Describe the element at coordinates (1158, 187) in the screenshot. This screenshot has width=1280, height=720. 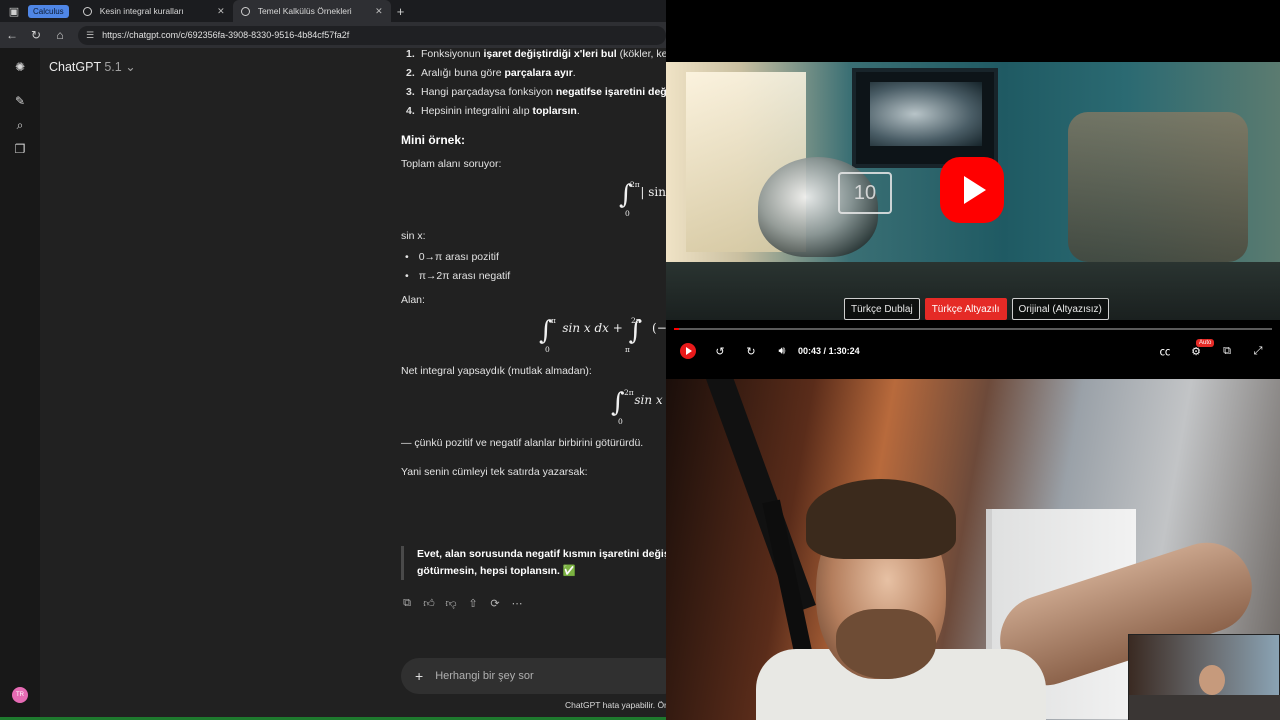
I see `video-scene-chair` at that location.